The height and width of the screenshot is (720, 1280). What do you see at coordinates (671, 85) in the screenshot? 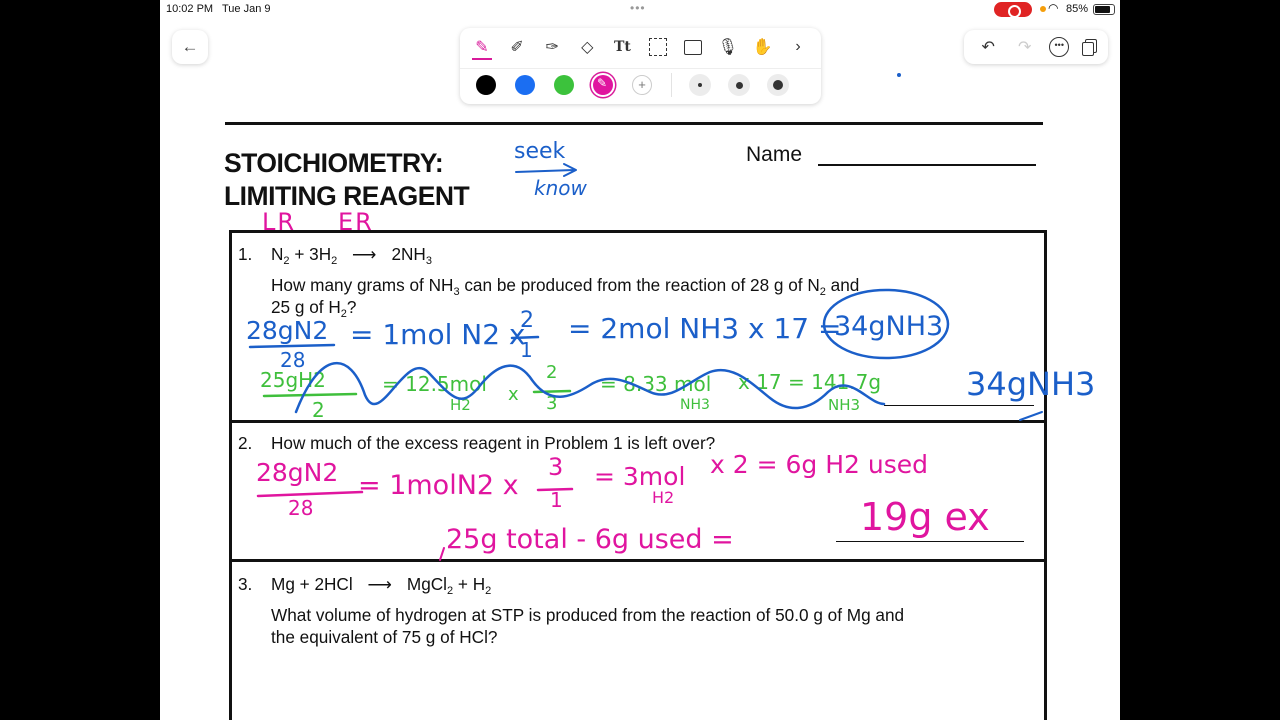
I see `separator` at bounding box center [671, 85].